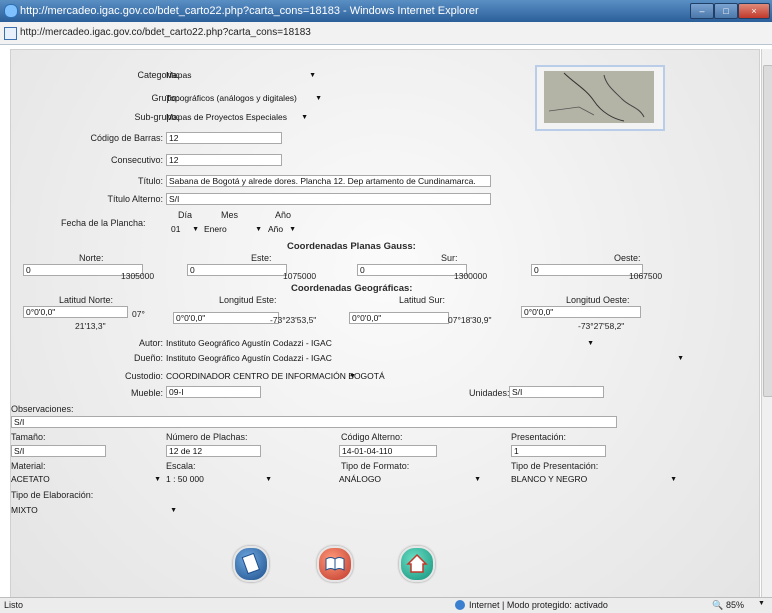 The height and width of the screenshot is (613, 772). I want to click on anio-select: Año ▼, so click(283, 229).